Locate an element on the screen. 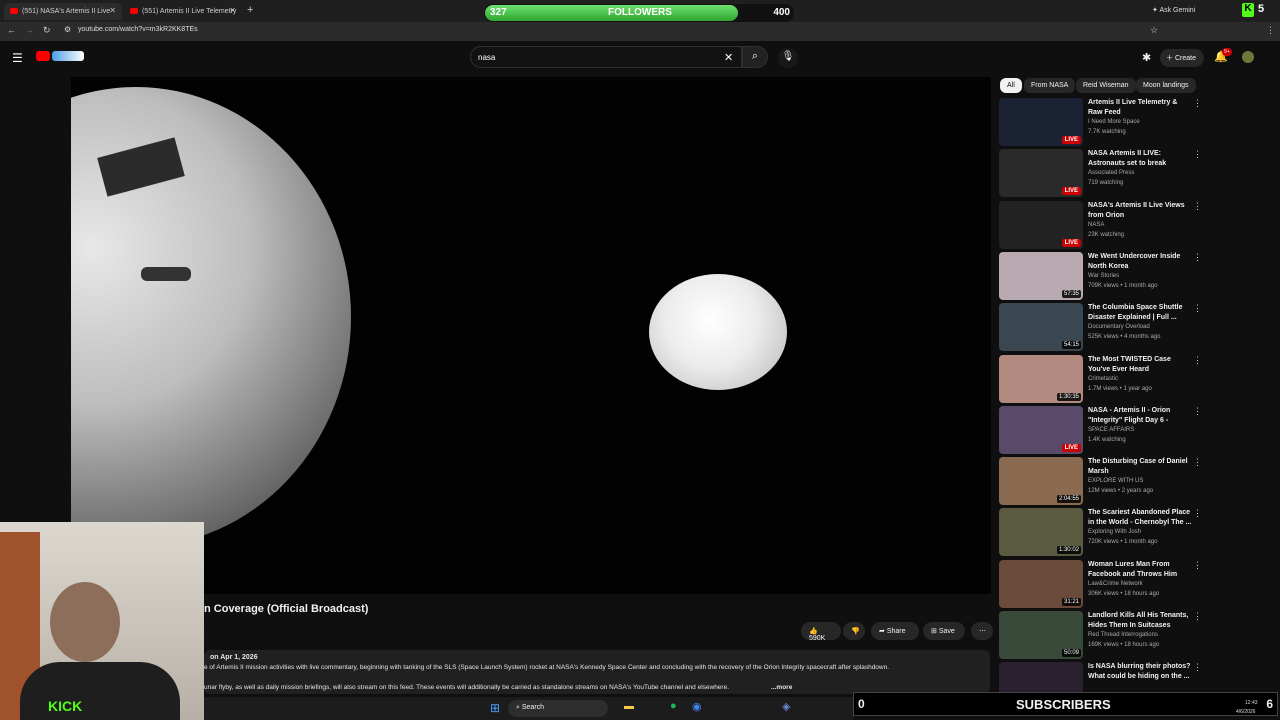 The height and width of the screenshot is (720, 1280). recommendation-channel: SPACE AFFAIRS is located at coordinates (1111, 430).